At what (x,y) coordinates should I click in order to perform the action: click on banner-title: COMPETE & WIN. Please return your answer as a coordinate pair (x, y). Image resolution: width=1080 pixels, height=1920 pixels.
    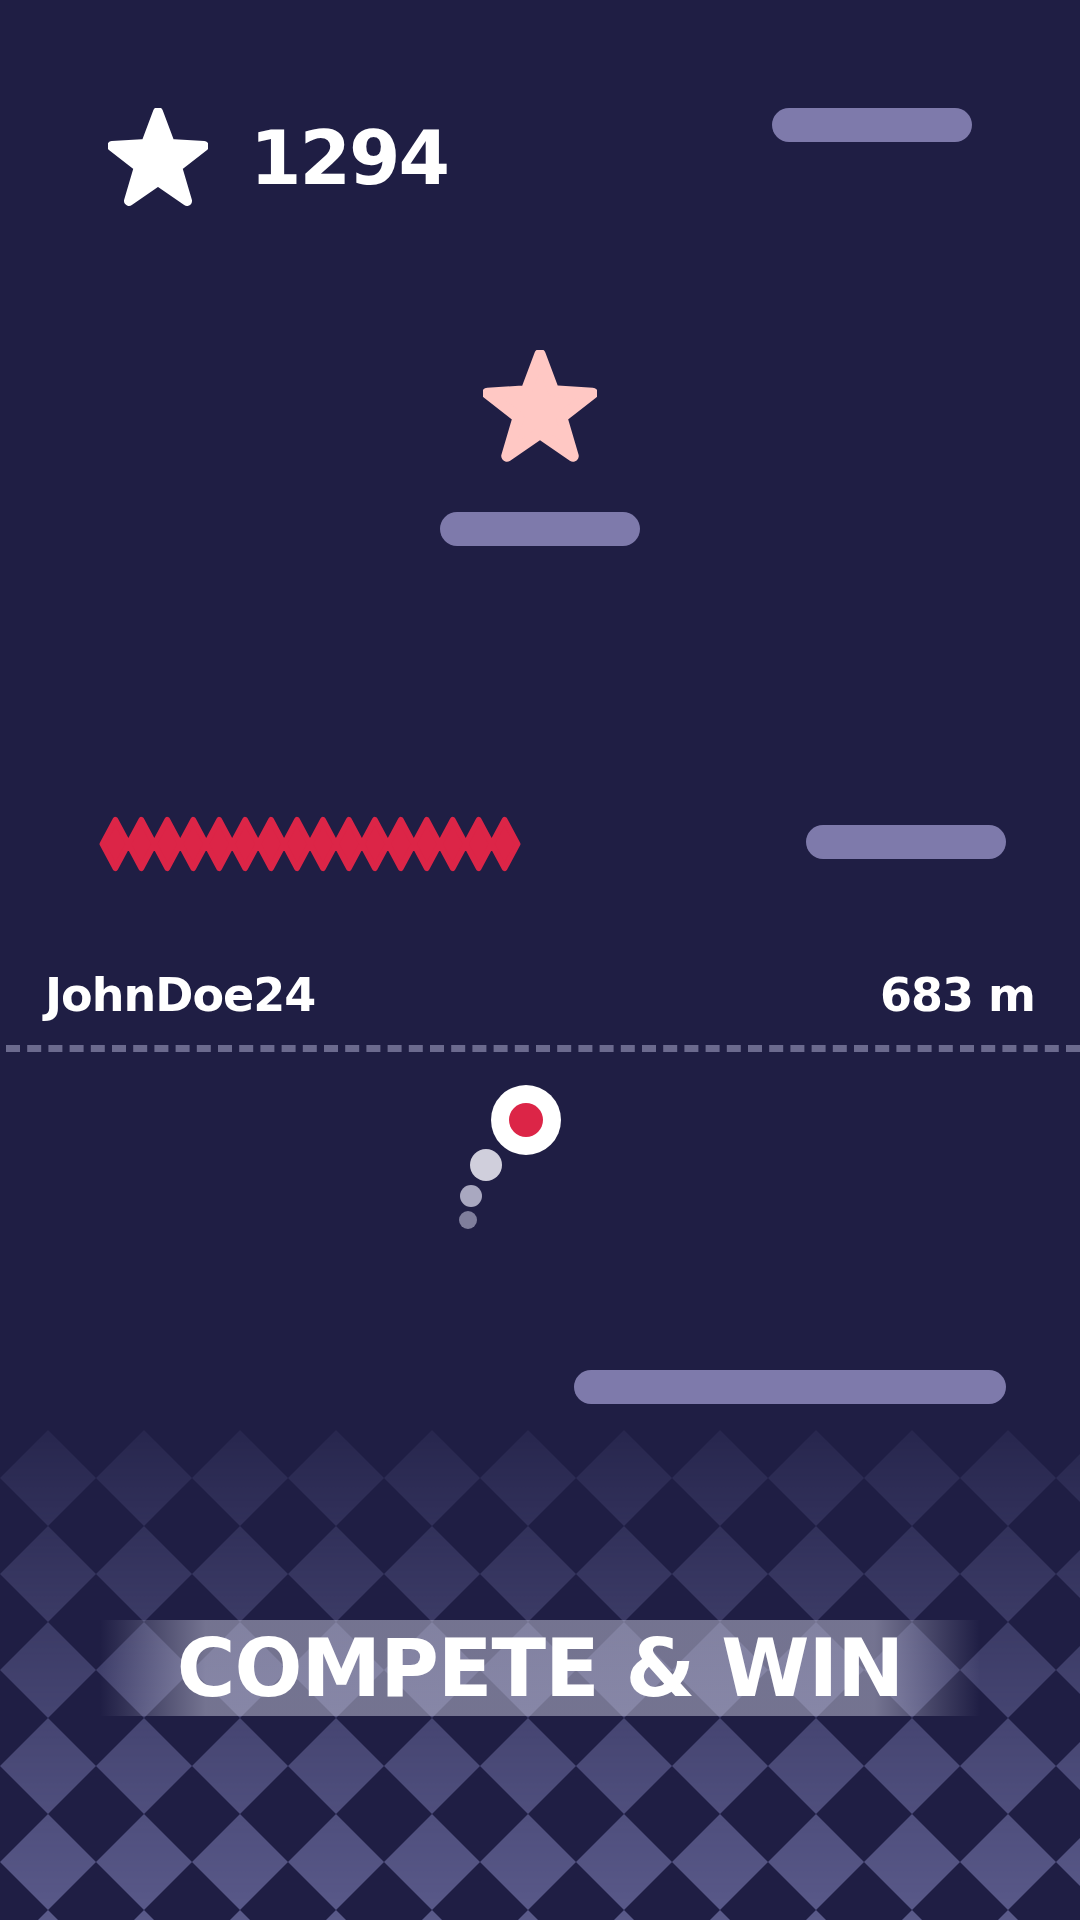
    Looking at the image, I should click on (540, 1668).